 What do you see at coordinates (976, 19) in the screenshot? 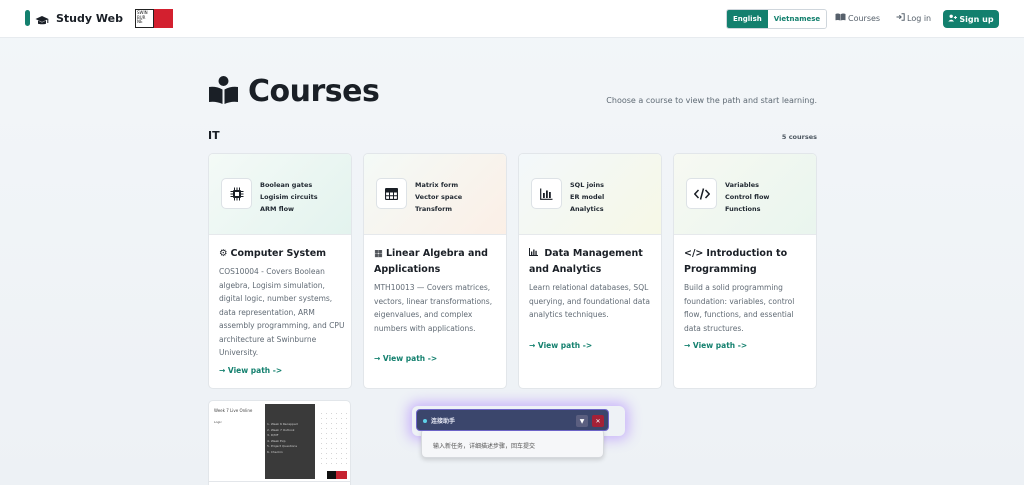
I see `signup-label: Sign up` at bounding box center [976, 19].